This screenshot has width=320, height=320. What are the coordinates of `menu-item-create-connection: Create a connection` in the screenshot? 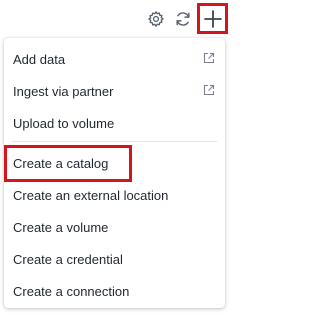 It's located at (114, 291).